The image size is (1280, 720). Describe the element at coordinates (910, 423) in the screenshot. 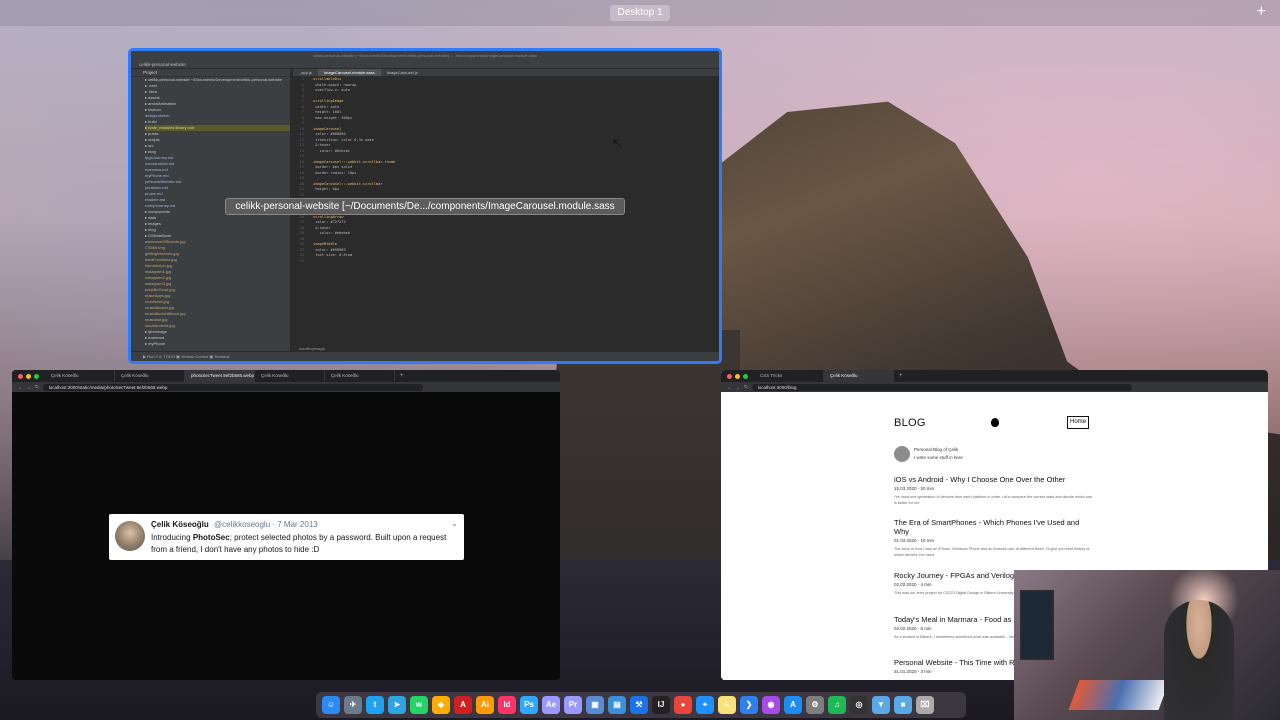

I see `page-title: BLOG` at that location.